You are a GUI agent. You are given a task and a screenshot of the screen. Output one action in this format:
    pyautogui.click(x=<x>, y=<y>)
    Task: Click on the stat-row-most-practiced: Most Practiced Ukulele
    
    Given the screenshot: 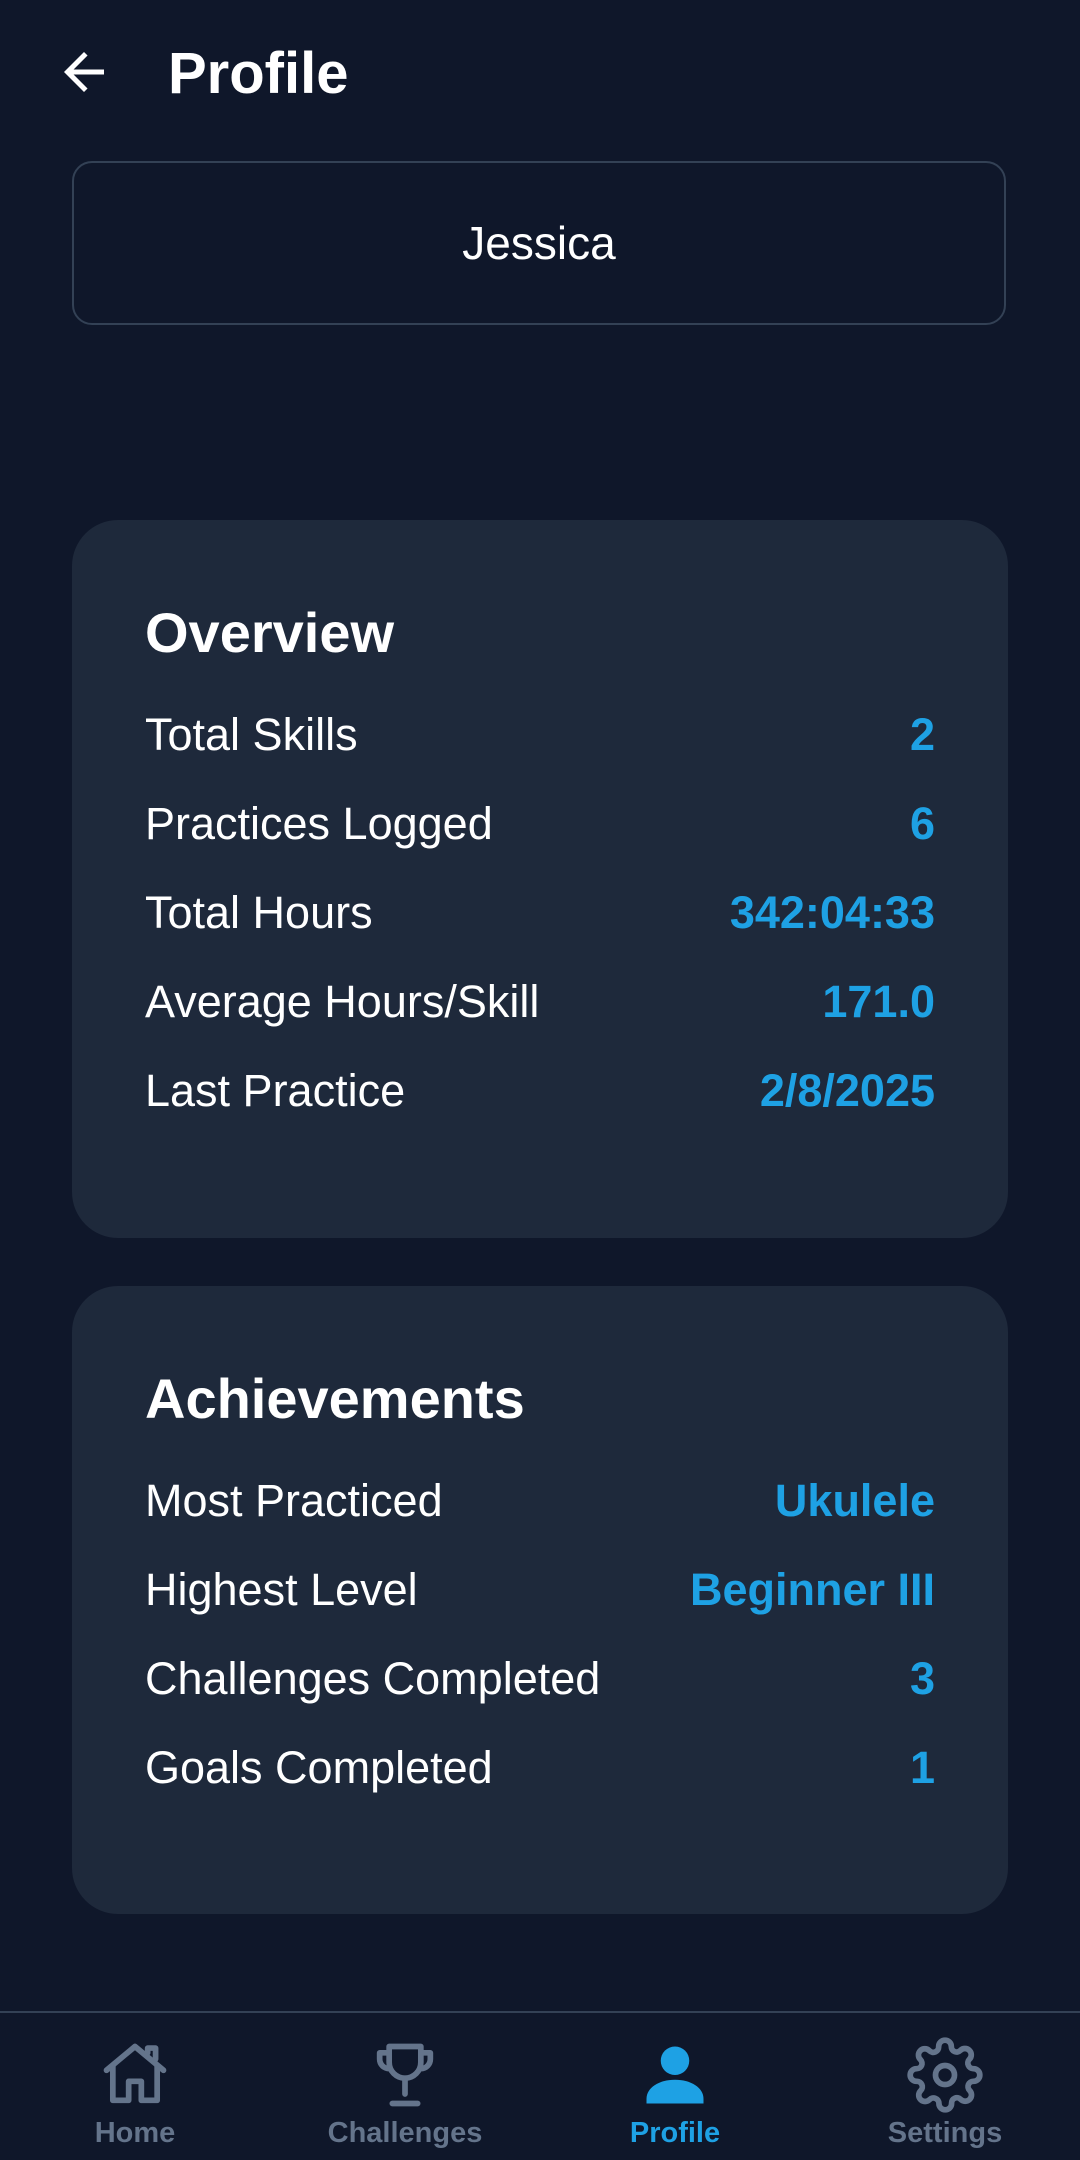 What is the action you would take?
    pyautogui.click(x=540, y=1500)
    